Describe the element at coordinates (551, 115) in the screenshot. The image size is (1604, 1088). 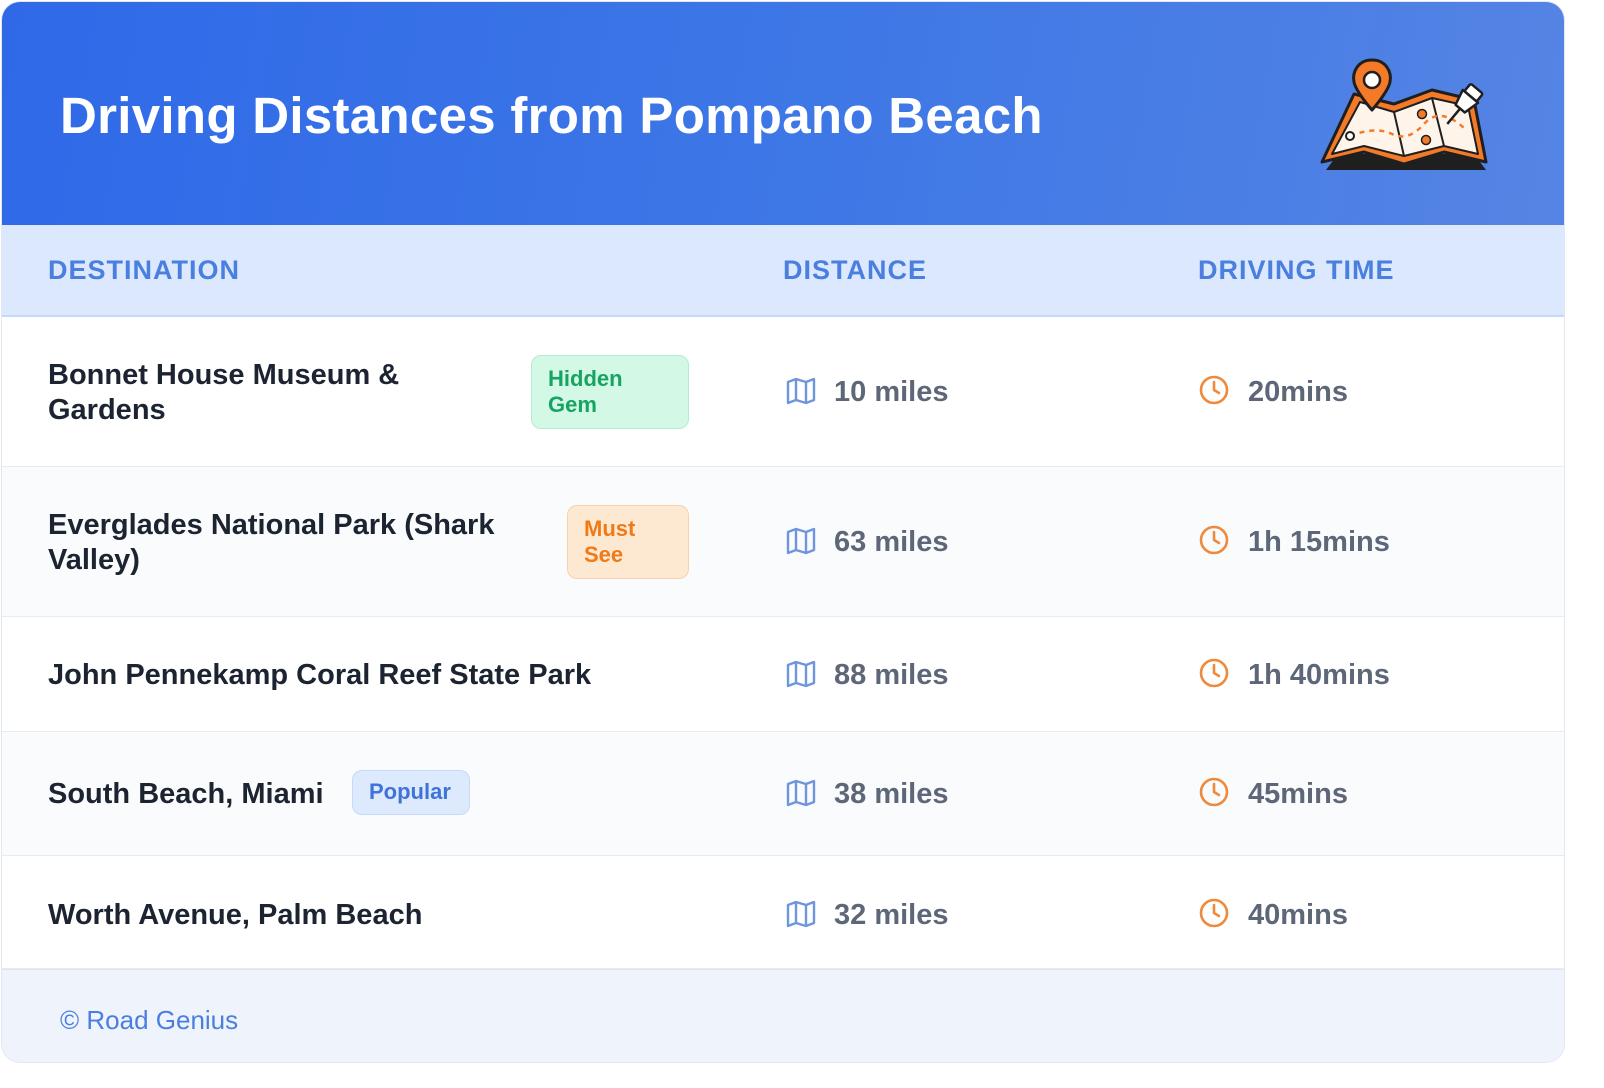
I see `page-title: Driving Distances from Pompano Beach` at that location.